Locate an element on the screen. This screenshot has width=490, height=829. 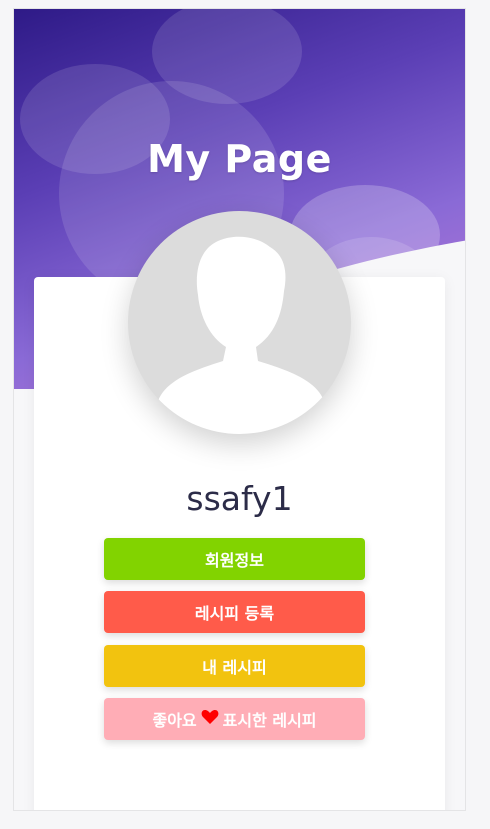
register-recipe-button: 레시피 등록 is located at coordinates (234, 612).